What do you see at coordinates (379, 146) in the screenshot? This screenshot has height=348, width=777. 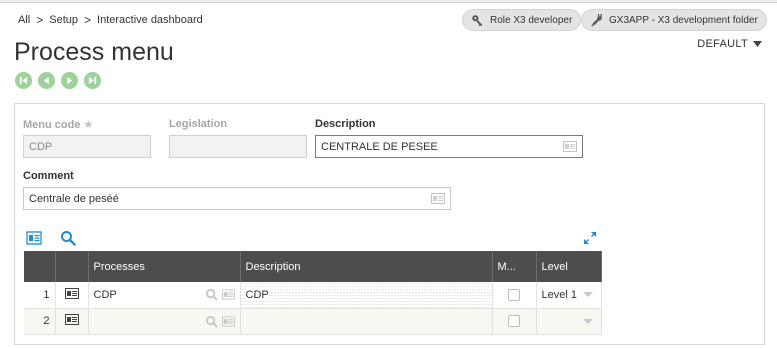 I see `description-value: CENTRALE DE PESEE` at bounding box center [379, 146].